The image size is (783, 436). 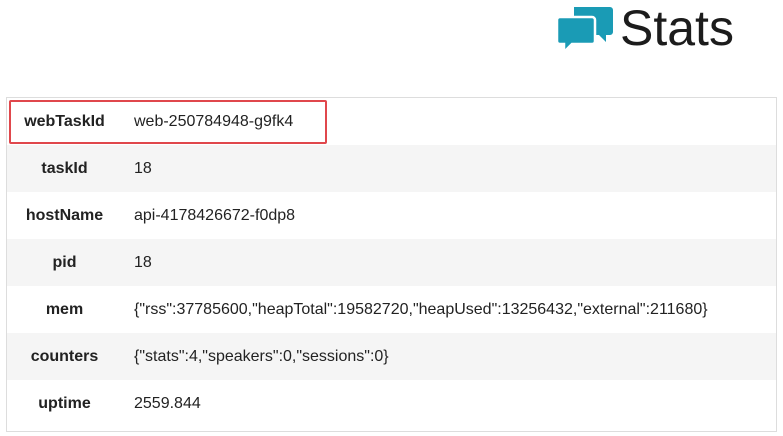 What do you see at coordinates (391, 215) in the screenshot?
I see `table-row: hostName api-4178426672-f0dp8` at bounding box center [391, 215].